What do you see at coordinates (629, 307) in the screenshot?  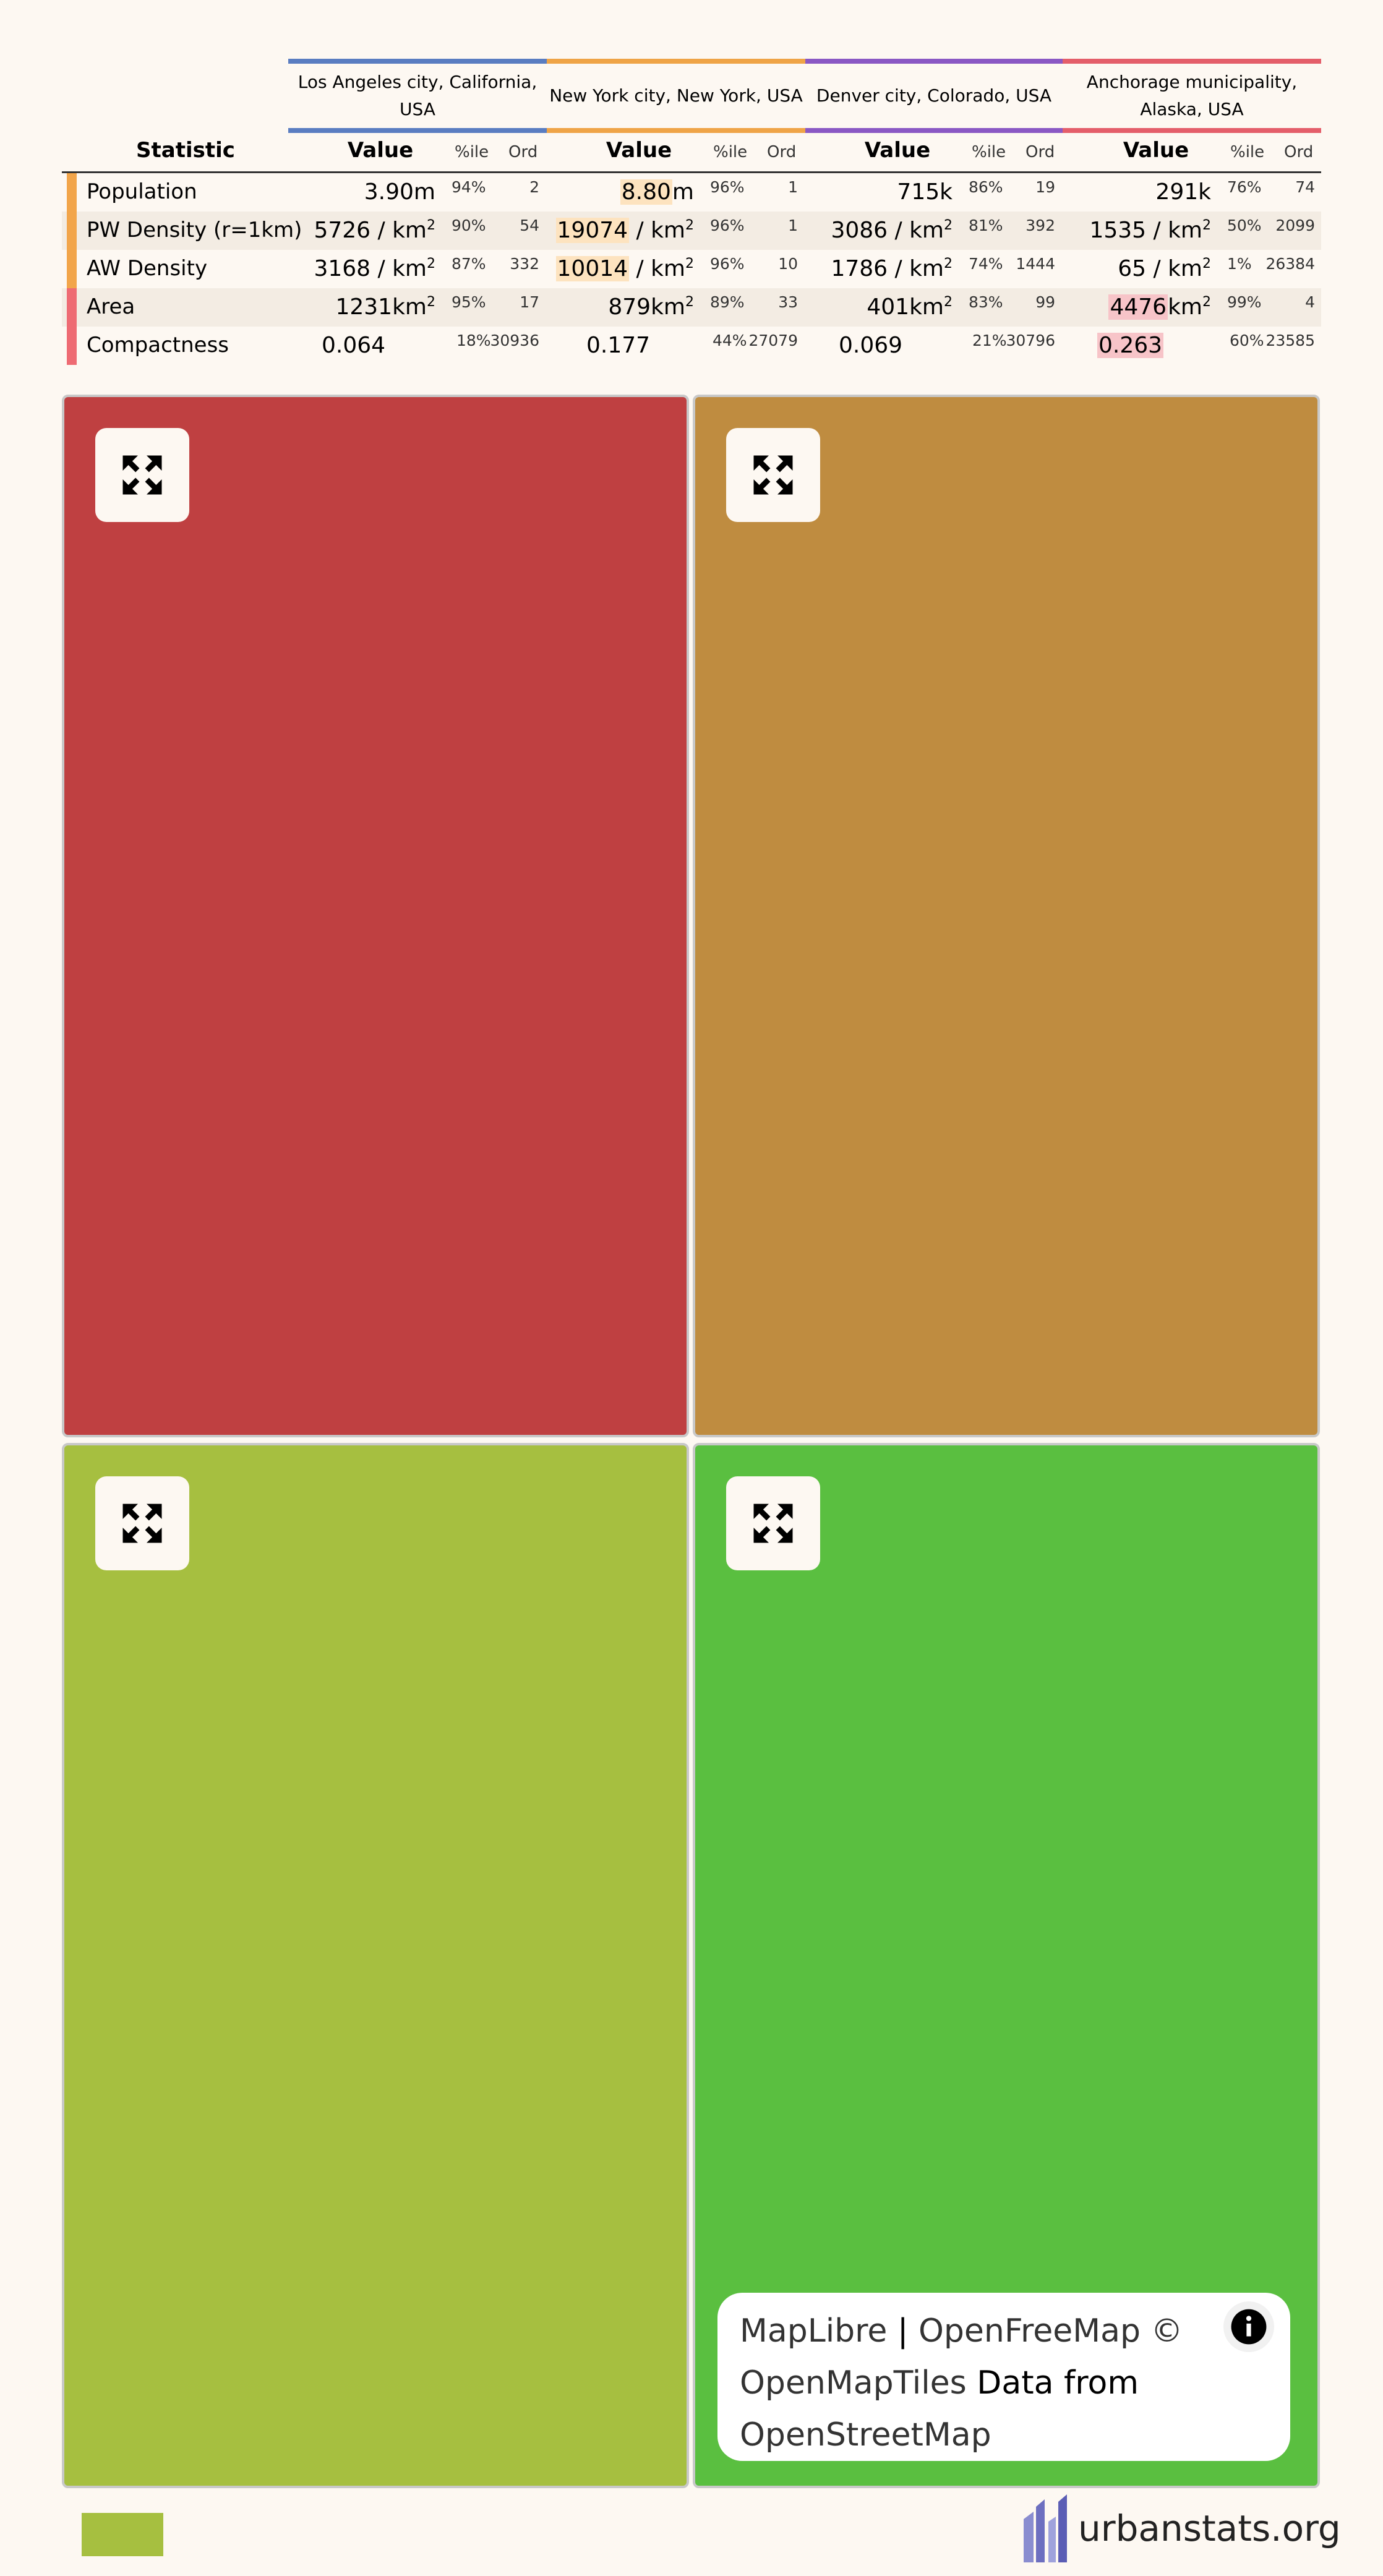 I see `value-number: 879` at bounding box center [629, 307].